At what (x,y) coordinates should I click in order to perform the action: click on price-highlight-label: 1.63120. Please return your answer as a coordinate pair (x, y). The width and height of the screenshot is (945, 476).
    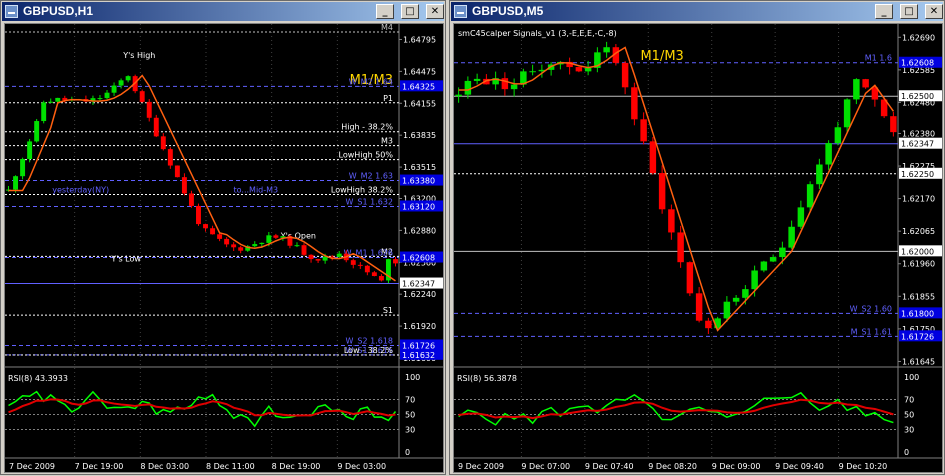
    Looking at the image, I should click on (418, 206).